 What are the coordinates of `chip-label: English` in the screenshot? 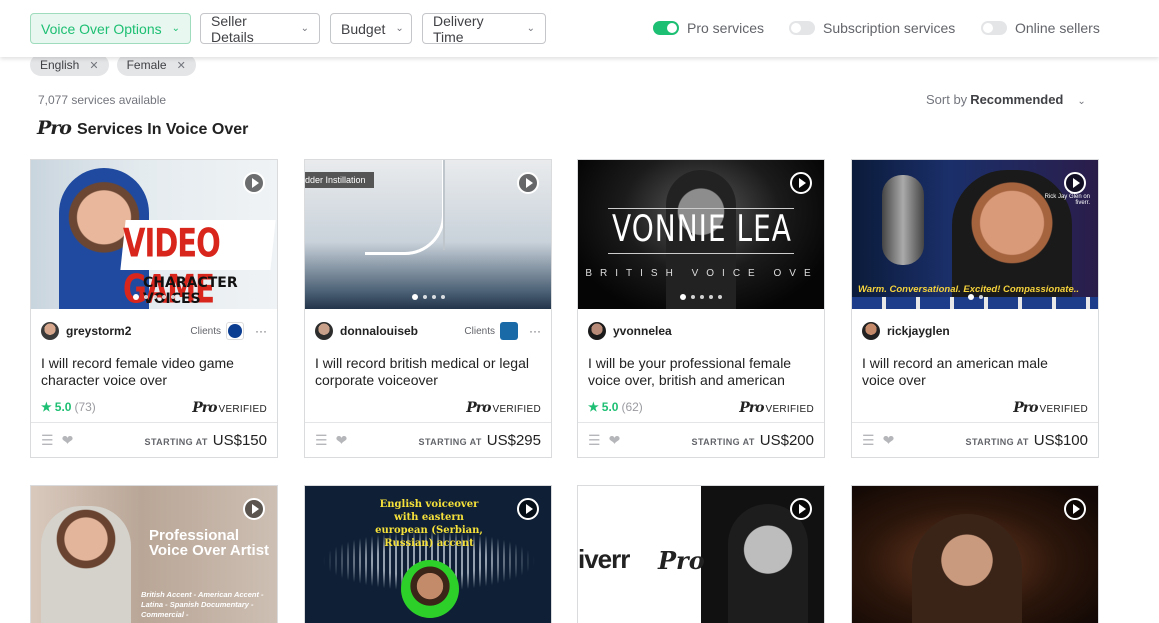 It's located at (60, 65).